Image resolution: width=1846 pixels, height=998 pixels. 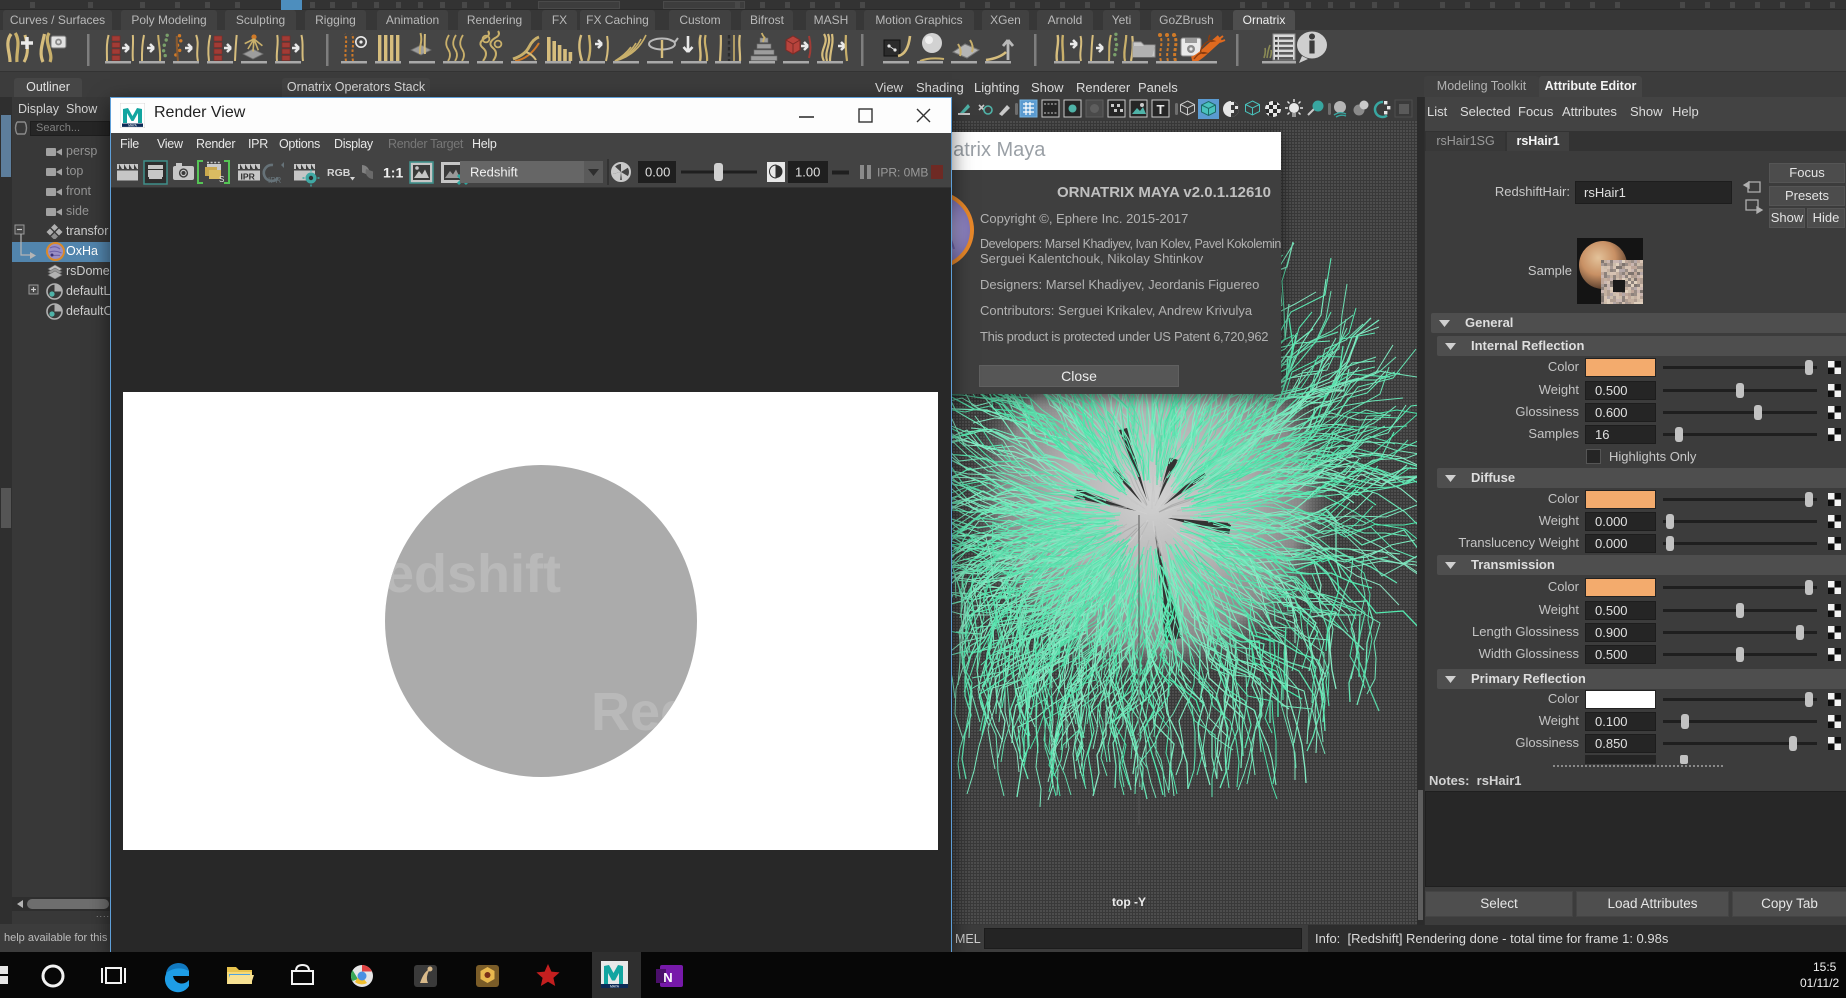 I want to click on svg-text: T, so click(x=1161, y=109).